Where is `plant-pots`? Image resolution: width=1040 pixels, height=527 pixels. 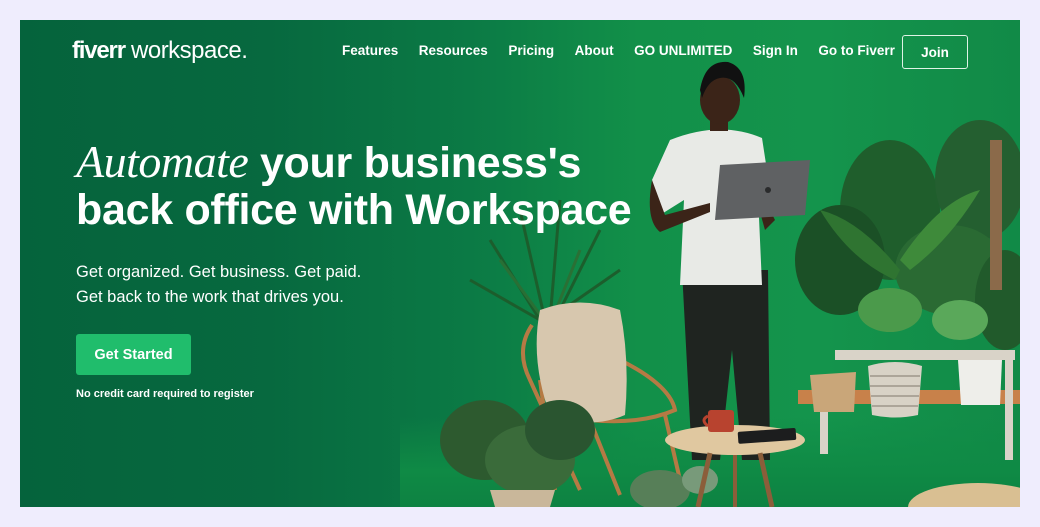
plant-pots is located at coordinates (906, 389).